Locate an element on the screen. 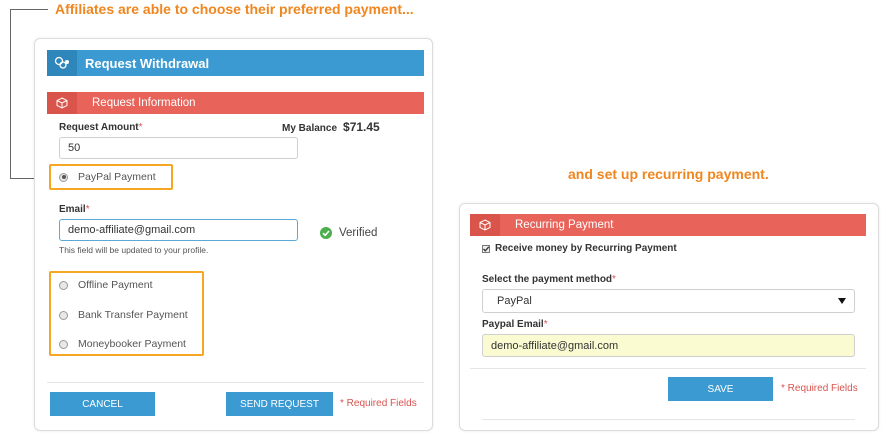 The height and width of the screenshot is (435, 890). recurring-checkbox-row: Receive money by Recurring Payment is located at coordinates (579, 248).